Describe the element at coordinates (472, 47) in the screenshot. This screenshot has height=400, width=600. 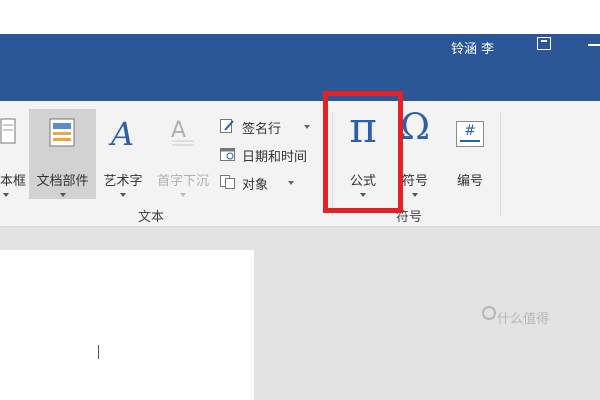
I see `account-name: 铃涵 李` at that location.